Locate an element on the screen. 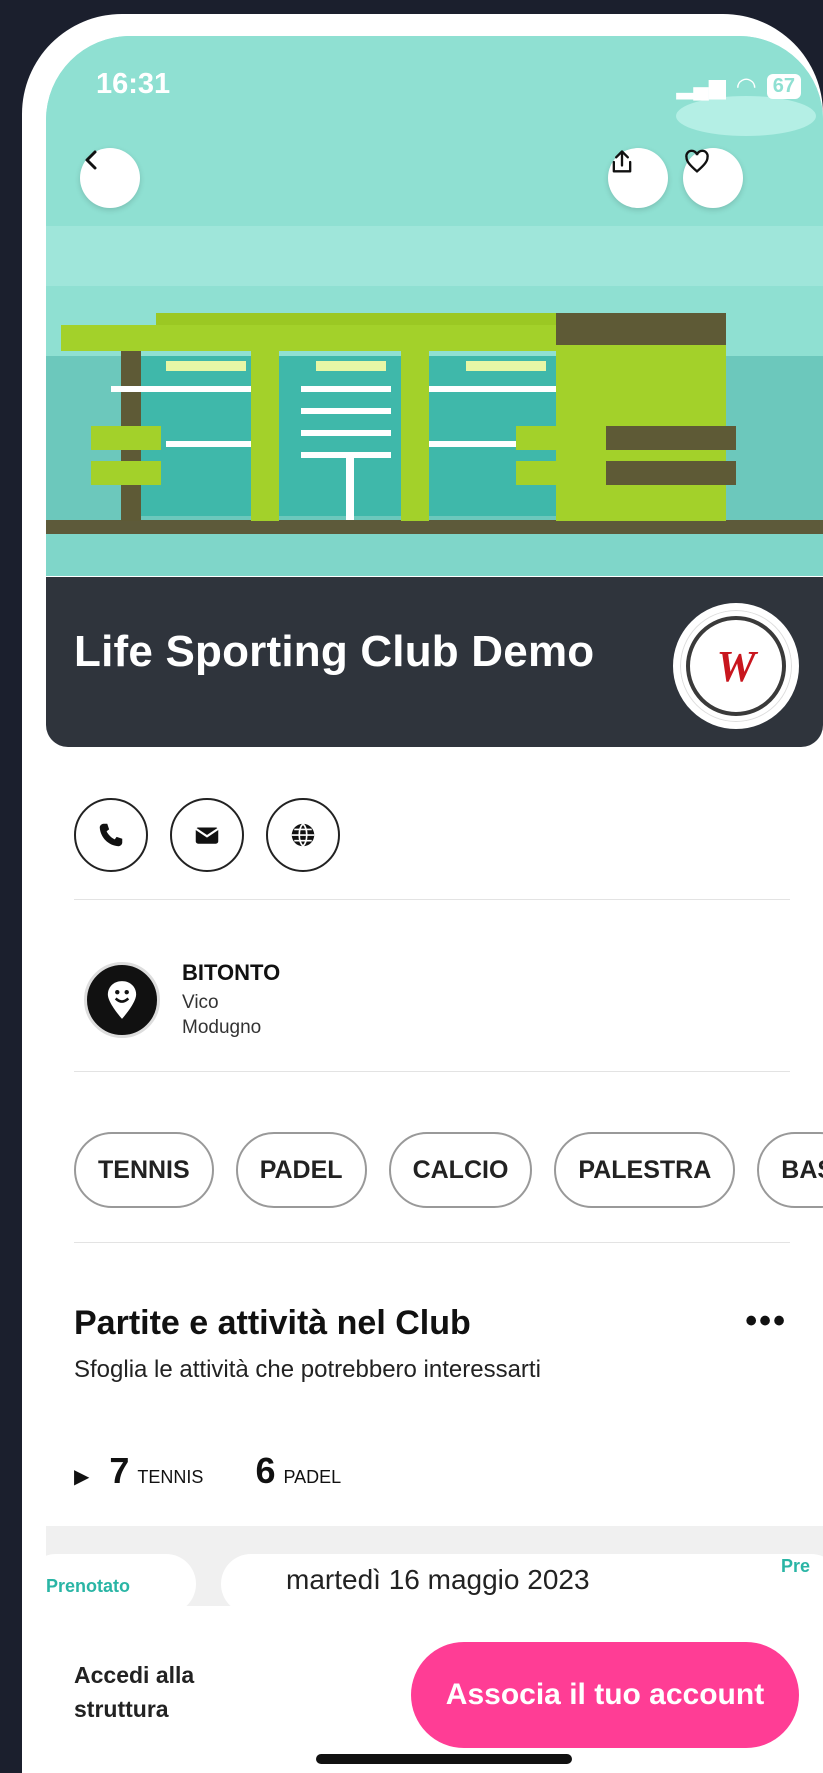 The width and height of the screenshot is (823, 1773). share-icon is located at coordinates (622, 161).